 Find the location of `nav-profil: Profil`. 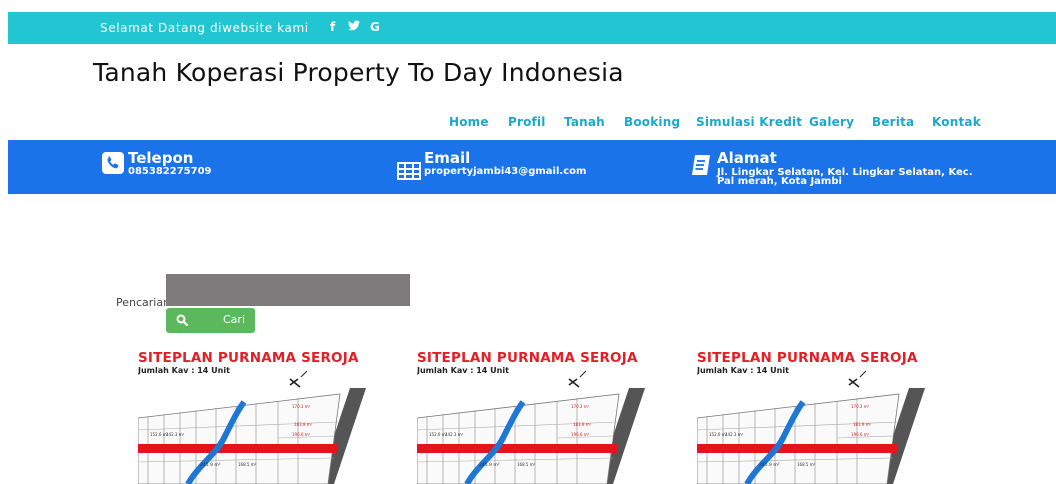

nav-profil: Profil is located at coordinates (527, 122).